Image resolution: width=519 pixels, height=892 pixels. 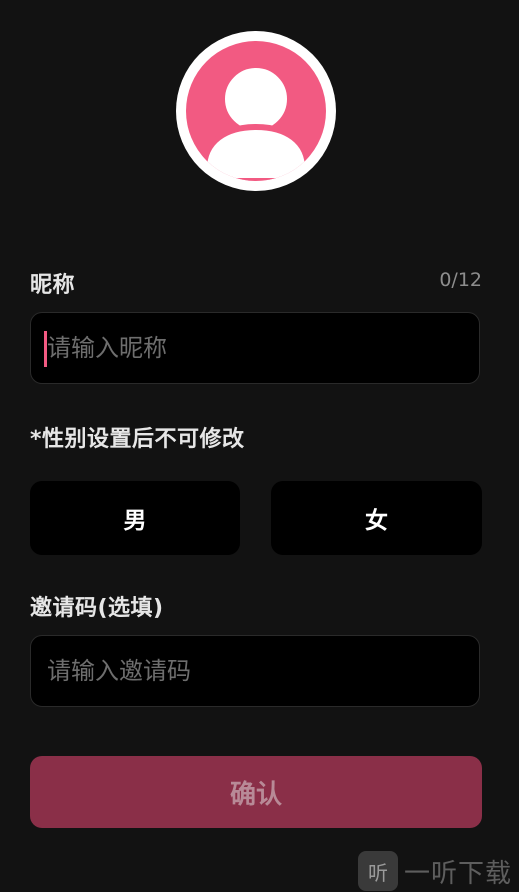 What do you see at coordinates (458, 873) in the screenshot?
I see `watermark-text: 一听下载` at bounding box center [458, 873].